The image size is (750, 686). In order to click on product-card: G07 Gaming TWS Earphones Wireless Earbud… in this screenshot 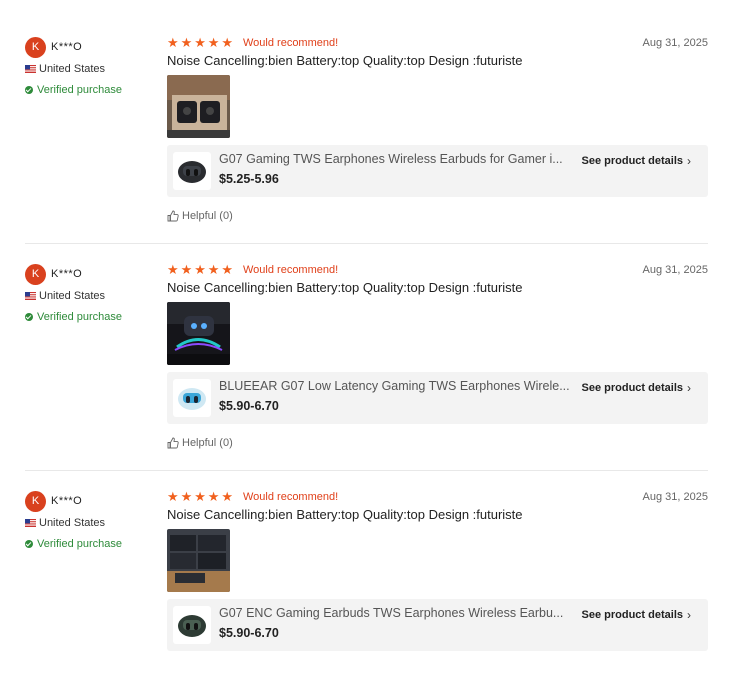, I will do `click(437, 171)`.